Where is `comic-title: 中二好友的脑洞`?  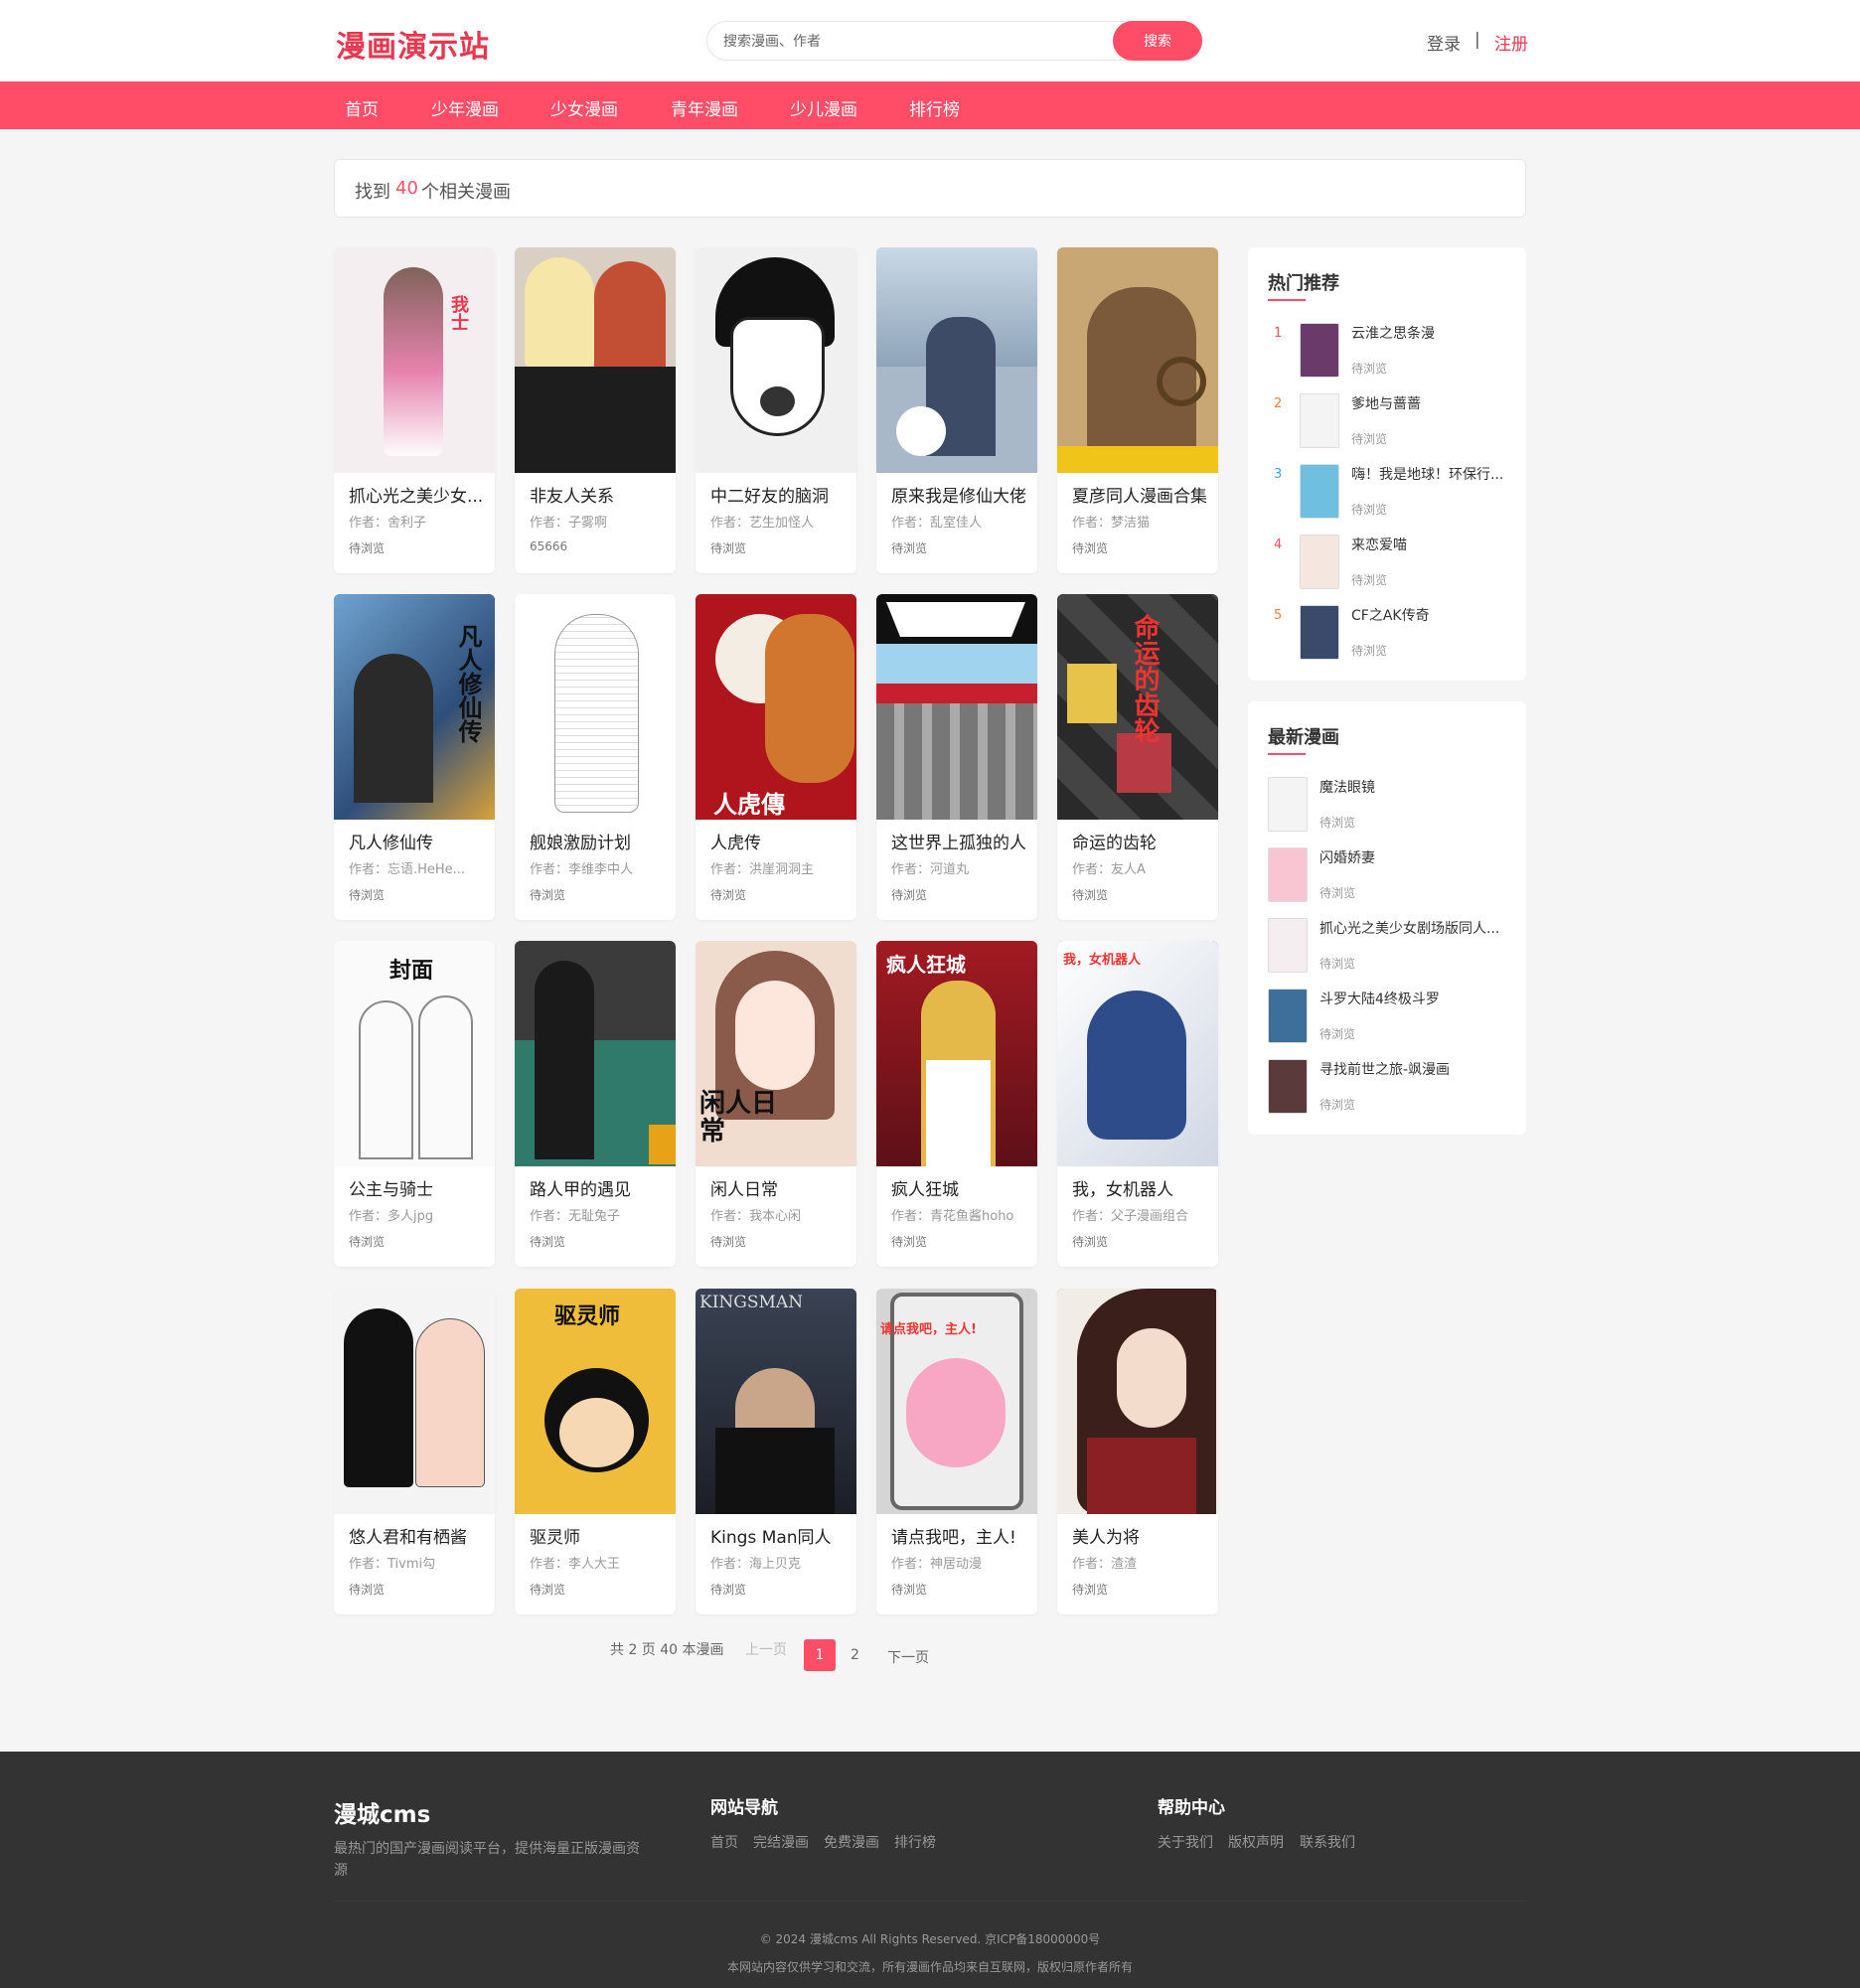 comic-title: 中二好友的脑洞 is located at coordinates (780, 494).